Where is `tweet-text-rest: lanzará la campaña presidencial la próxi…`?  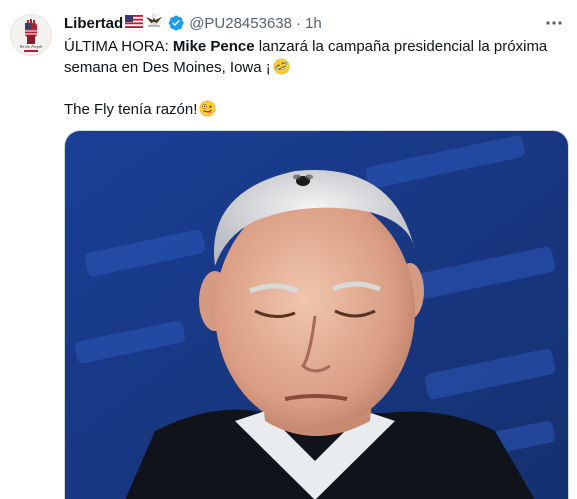 tweet-text-rest: lanzará la campaña presidencial la próxi… is located at coordinates (401, 46).